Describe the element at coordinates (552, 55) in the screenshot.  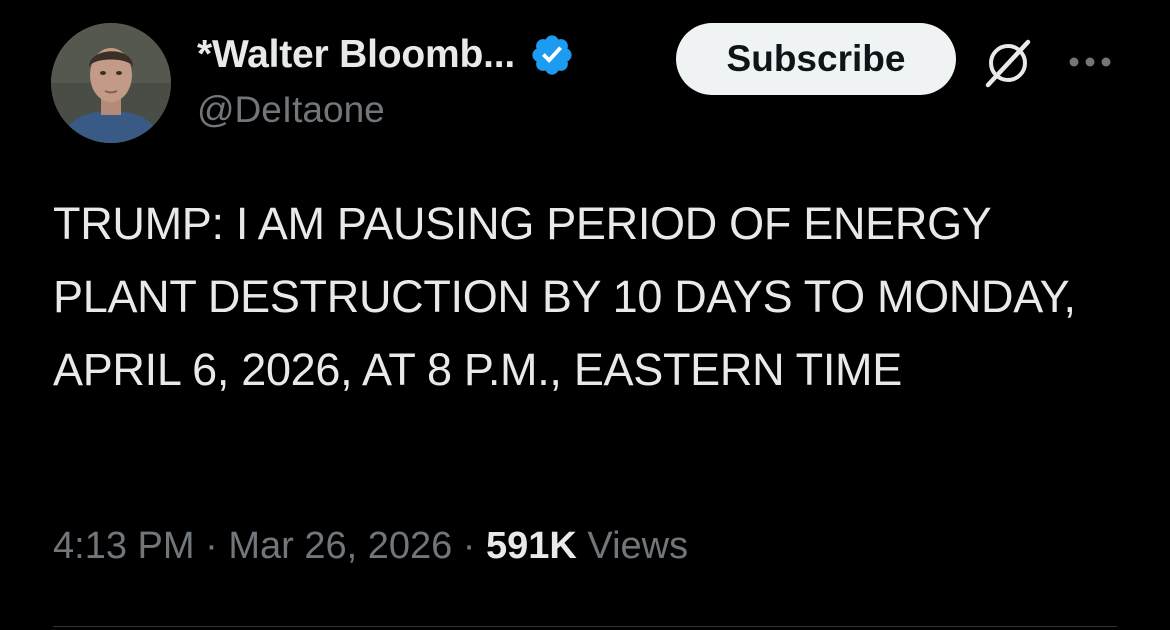
I see `verified-badge-icon` at that location.